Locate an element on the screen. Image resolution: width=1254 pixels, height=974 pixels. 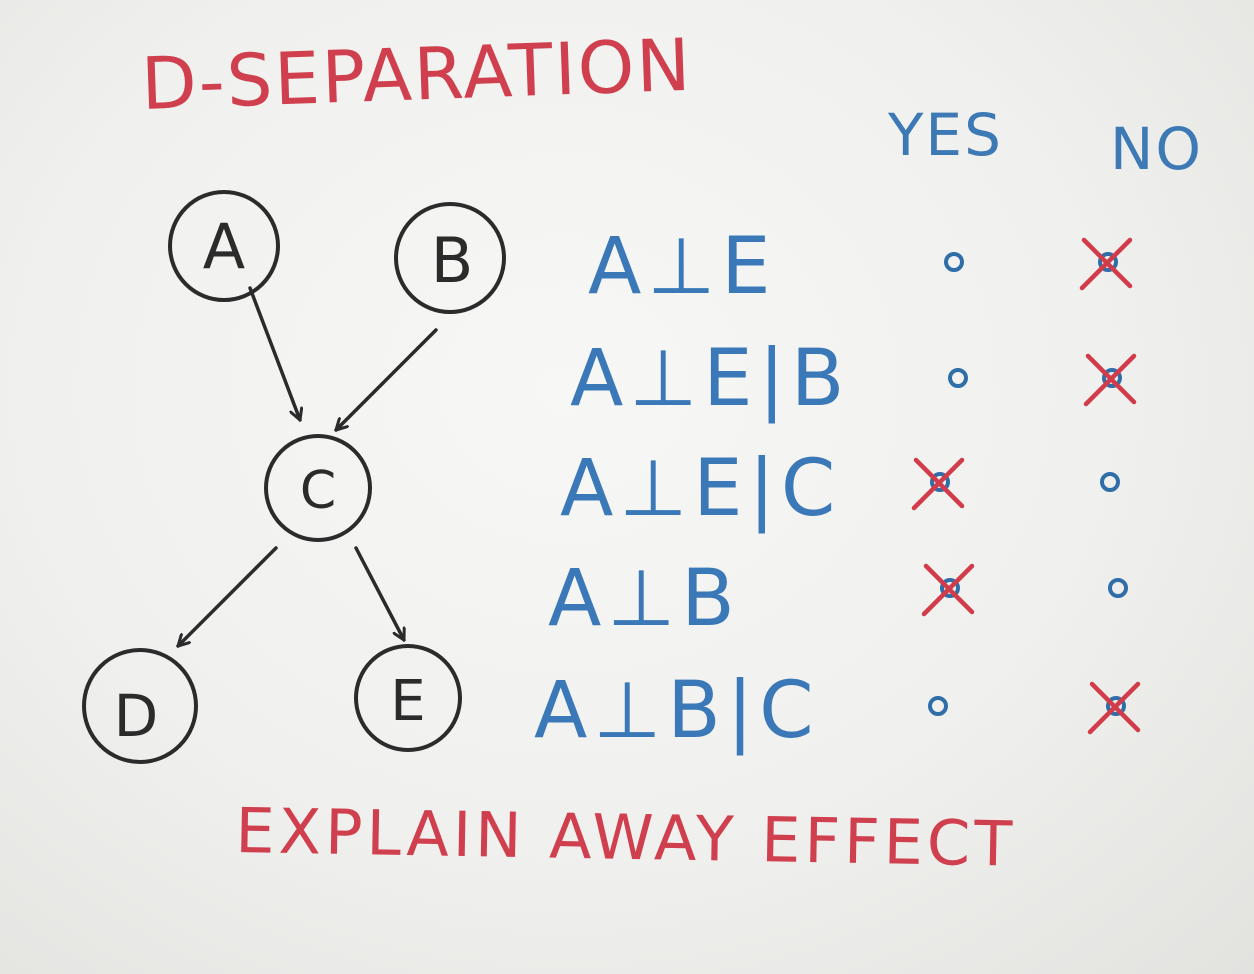
footer-caption: EXPLAIN AWAY EFFECT is located at coordinates (625, 837).